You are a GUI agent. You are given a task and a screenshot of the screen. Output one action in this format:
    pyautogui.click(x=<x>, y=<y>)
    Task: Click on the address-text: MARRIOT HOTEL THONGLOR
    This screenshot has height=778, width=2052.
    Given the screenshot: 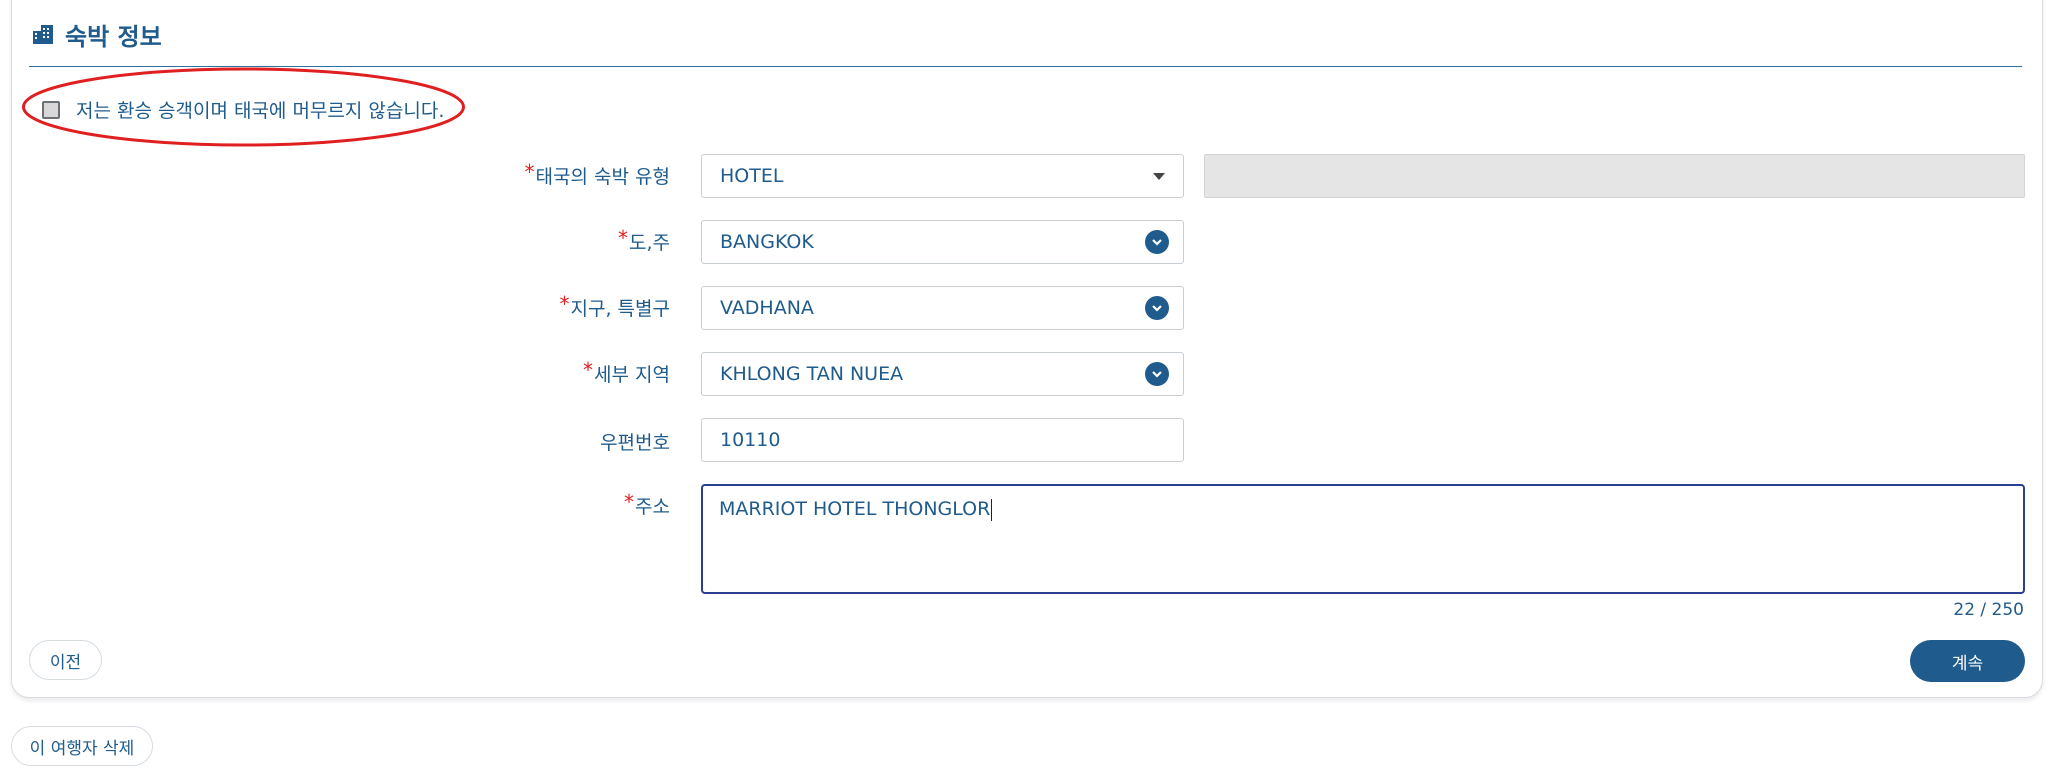 What is the action you would take?
    pyautogui.click(x=855, y=509)
    